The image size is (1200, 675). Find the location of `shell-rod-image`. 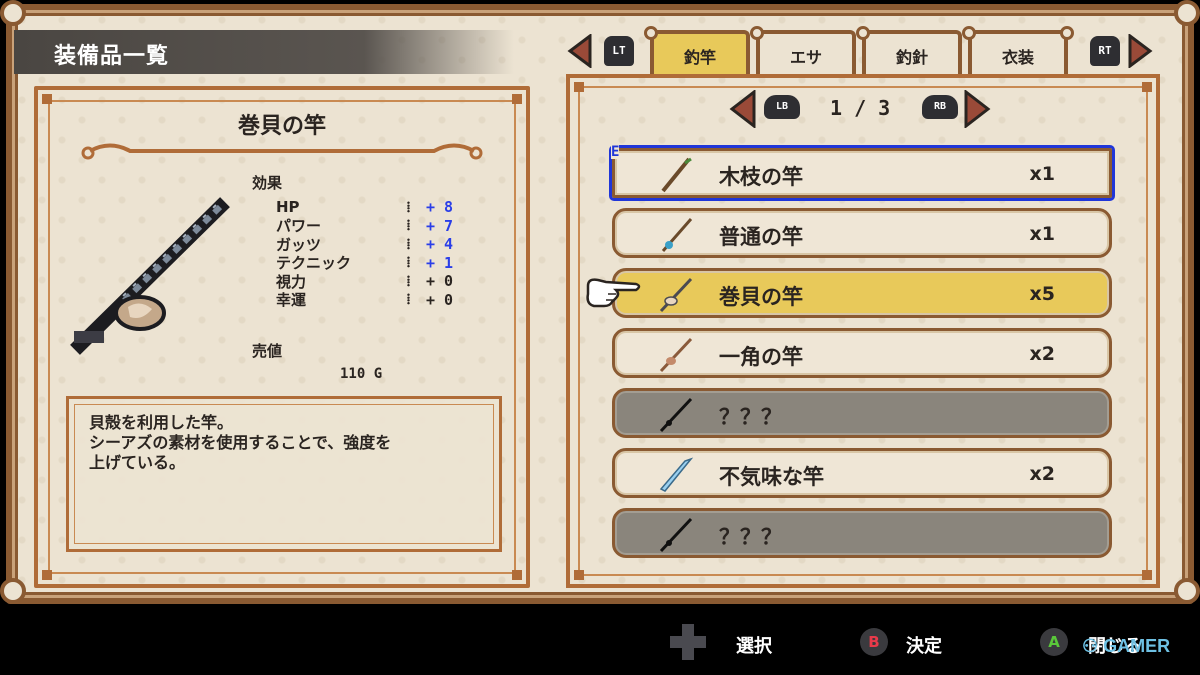

shell-rod-image is located at coordinates (150, 276).